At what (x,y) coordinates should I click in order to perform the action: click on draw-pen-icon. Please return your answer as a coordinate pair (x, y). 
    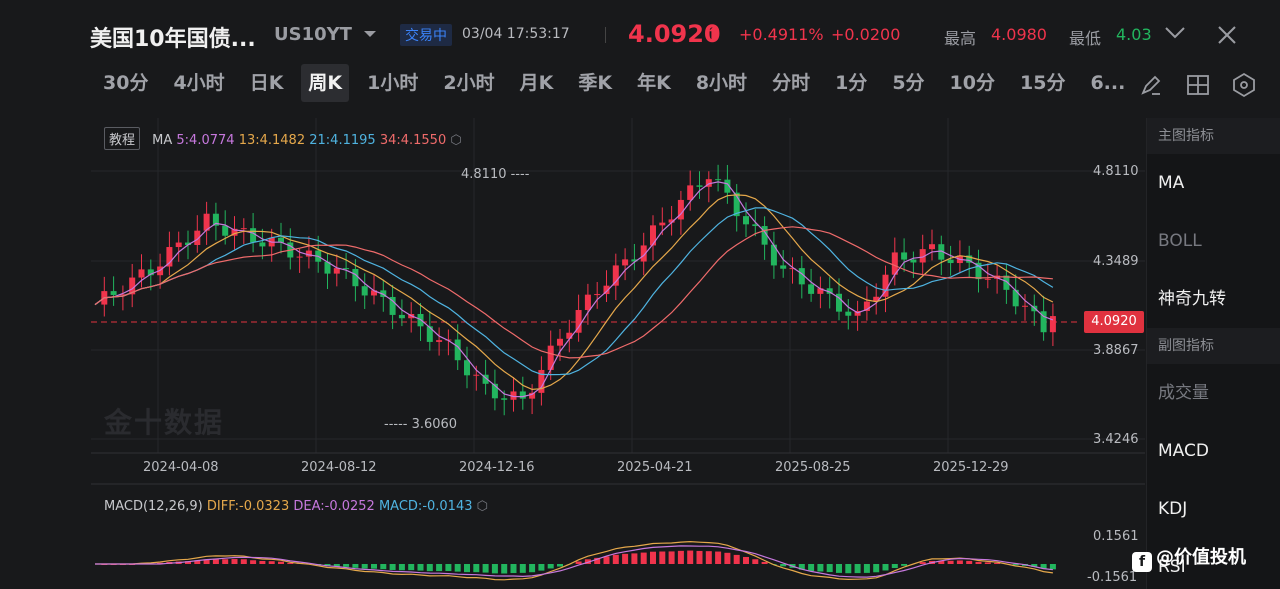
    Looking at the image, I should click on (1151, 85).